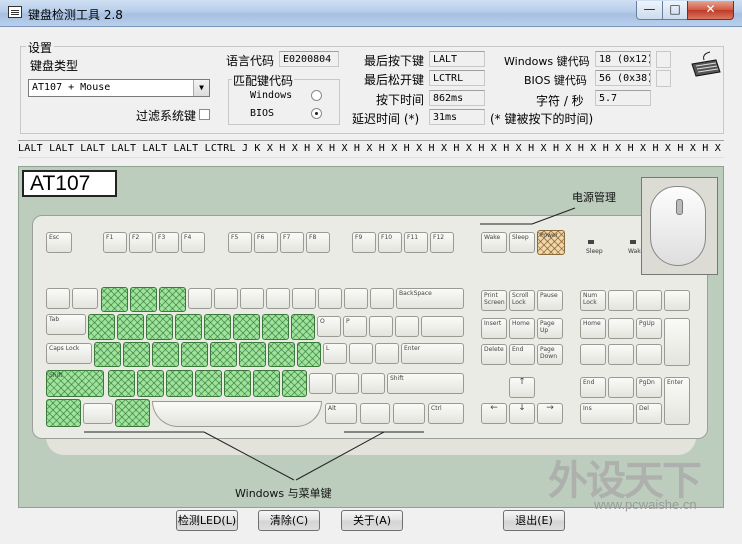 This screenshot has height=544, width=742. I want to click on key-num-decimal: Del, so click(649, 413).